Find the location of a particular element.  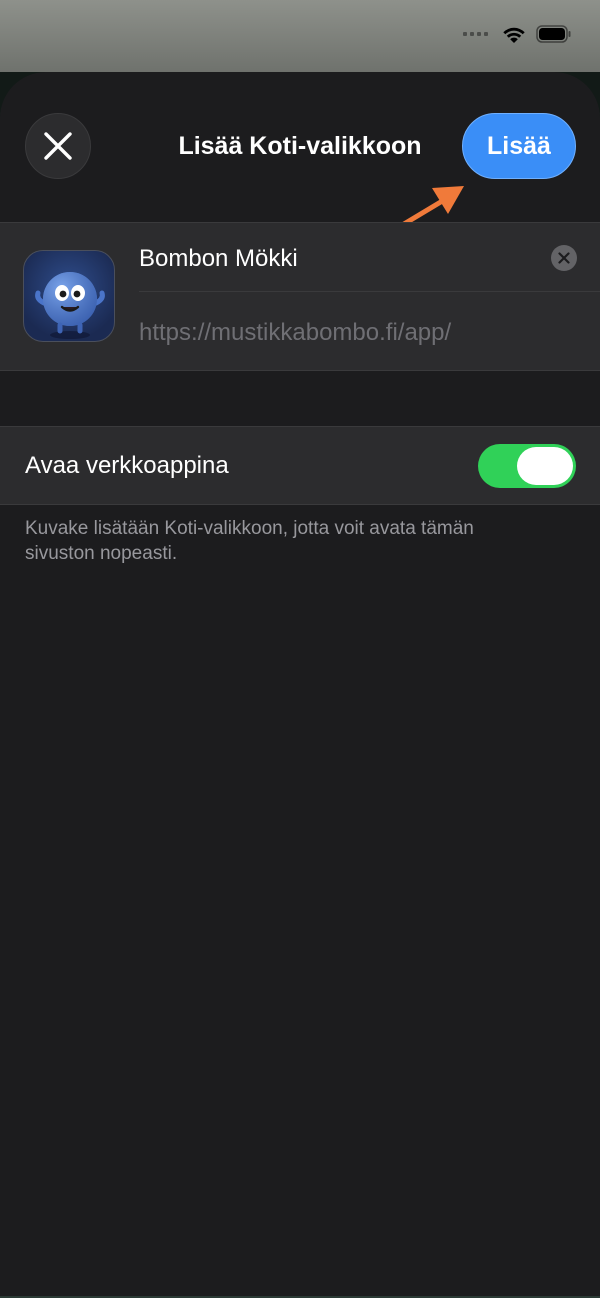

clear-icon is located at coordinates (564, 258).